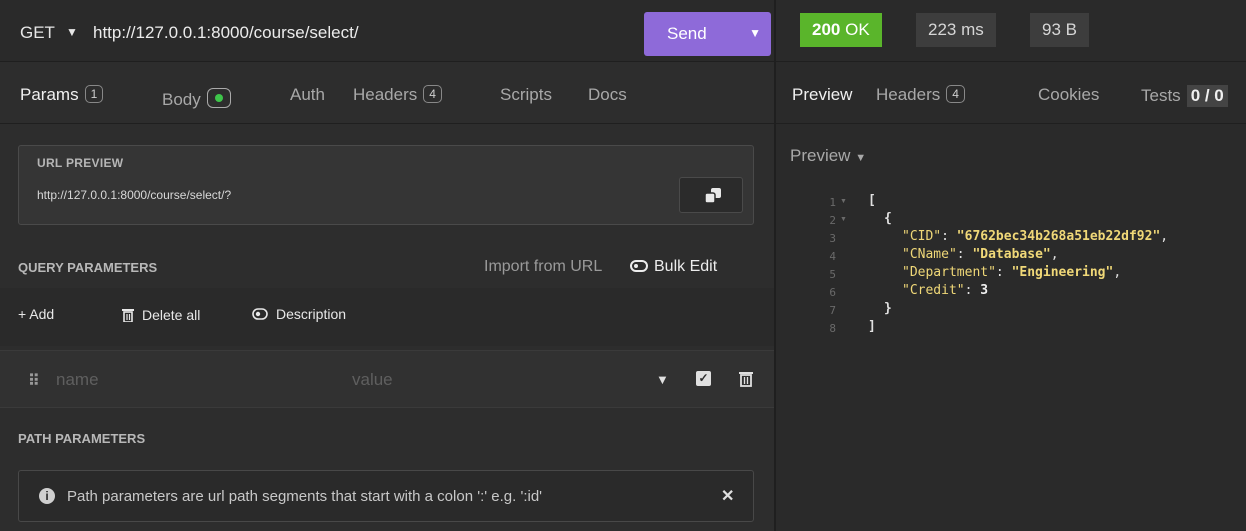  I want to click on preview-mode-label: Preview, so click(820, 155).